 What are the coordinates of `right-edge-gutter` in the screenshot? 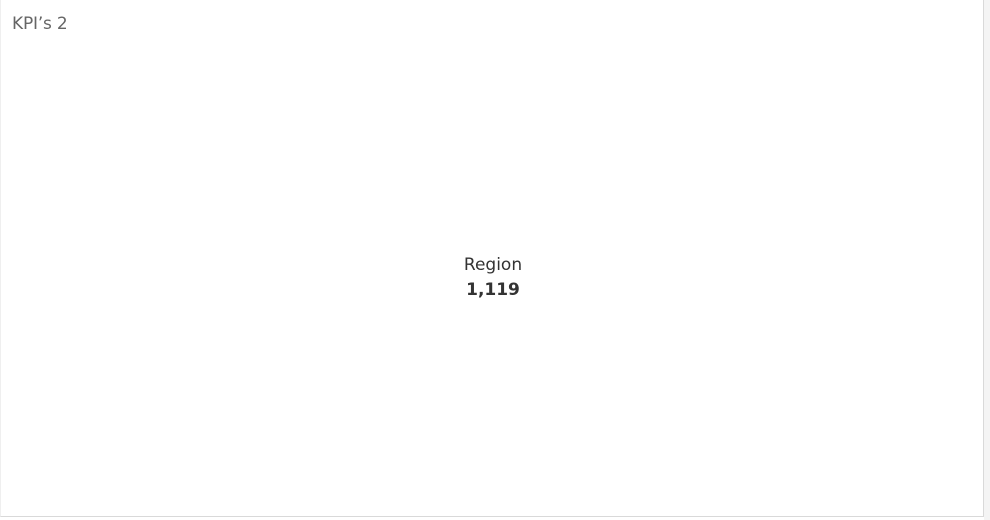 It's located at (987, 260).